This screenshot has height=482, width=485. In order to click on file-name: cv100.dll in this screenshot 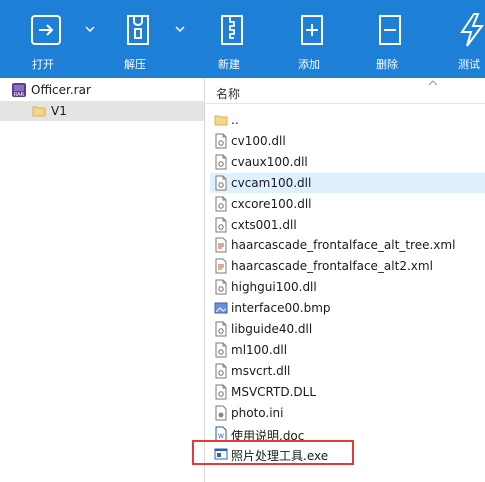, I will do `click(258, 140)`.